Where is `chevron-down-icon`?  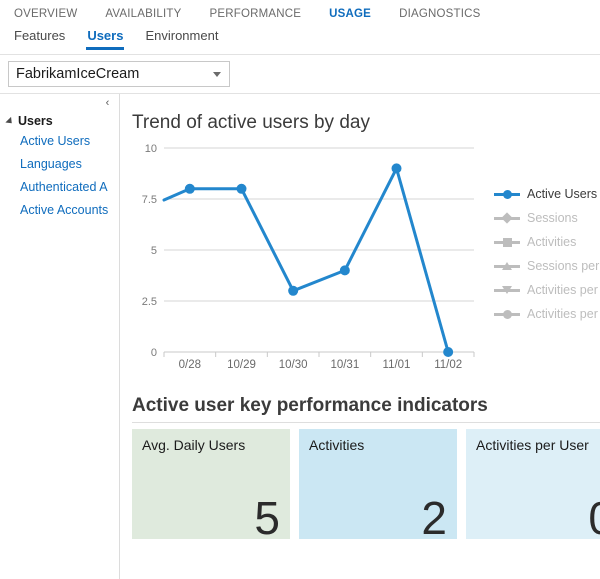 chevron-down-icon is located at coordinates (217, 74).